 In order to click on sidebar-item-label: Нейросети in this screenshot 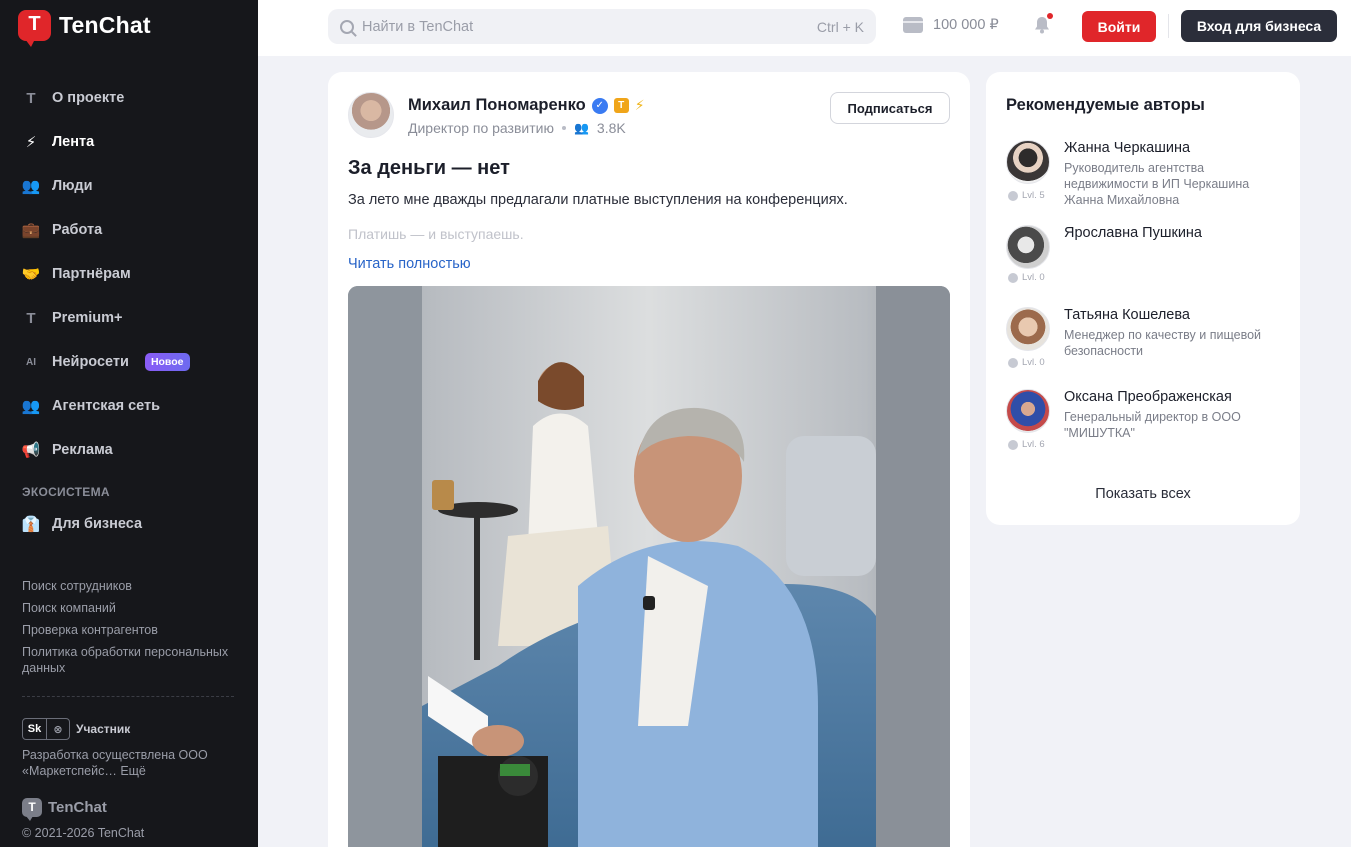, I will do `click(90, 362)`.